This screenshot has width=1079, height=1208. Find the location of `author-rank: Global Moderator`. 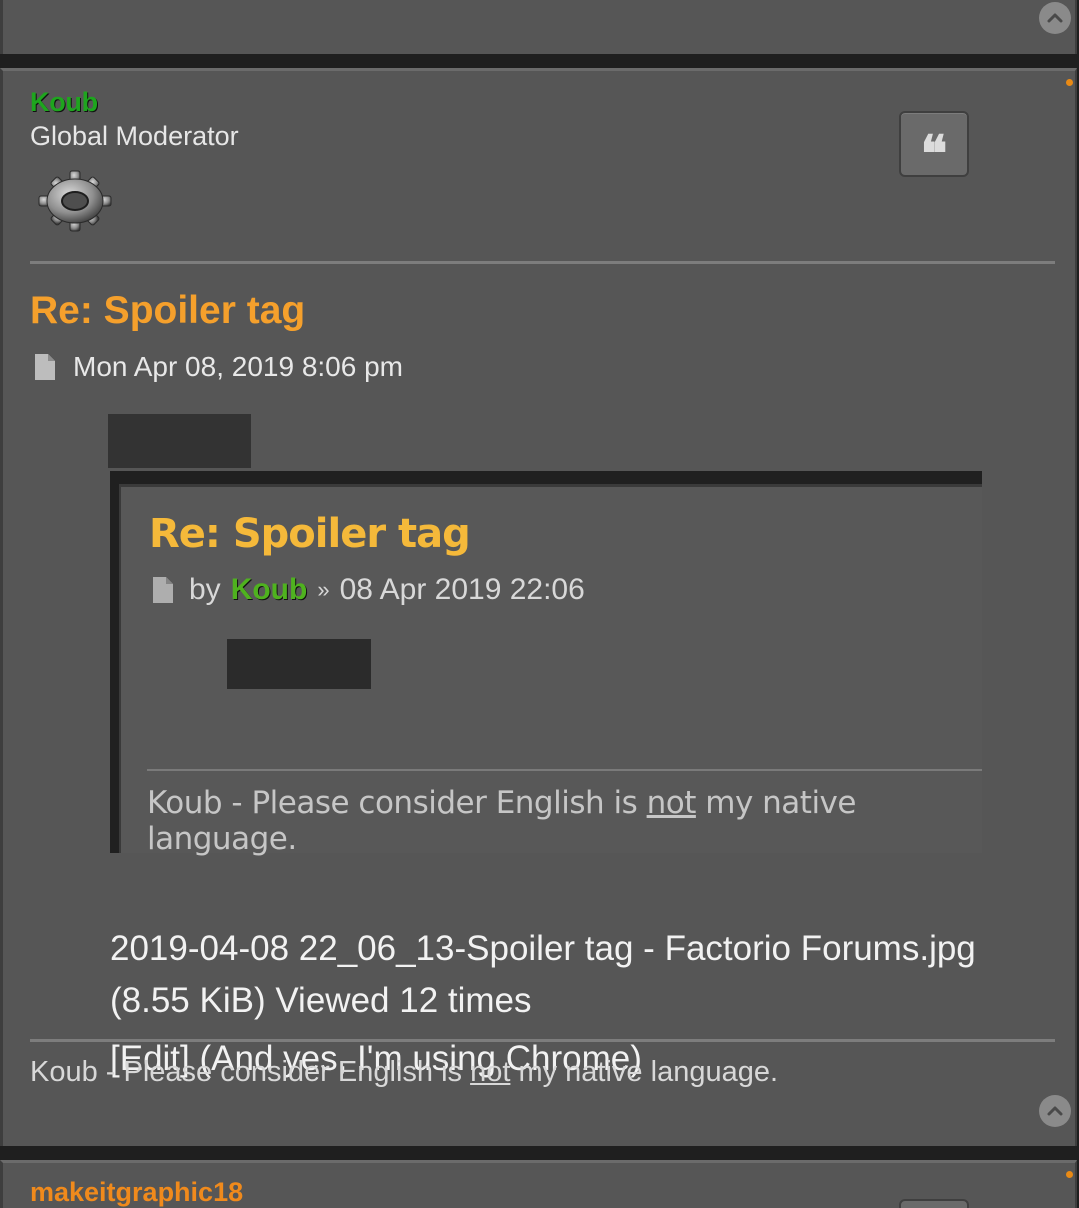

author-rank: Global Moderator is located at coordinates (134, 136).